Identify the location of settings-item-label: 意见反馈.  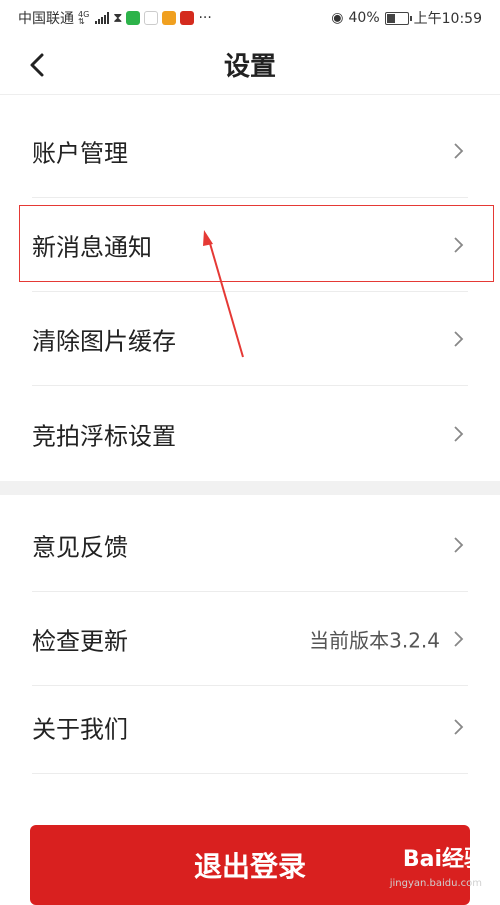
(80, 547).